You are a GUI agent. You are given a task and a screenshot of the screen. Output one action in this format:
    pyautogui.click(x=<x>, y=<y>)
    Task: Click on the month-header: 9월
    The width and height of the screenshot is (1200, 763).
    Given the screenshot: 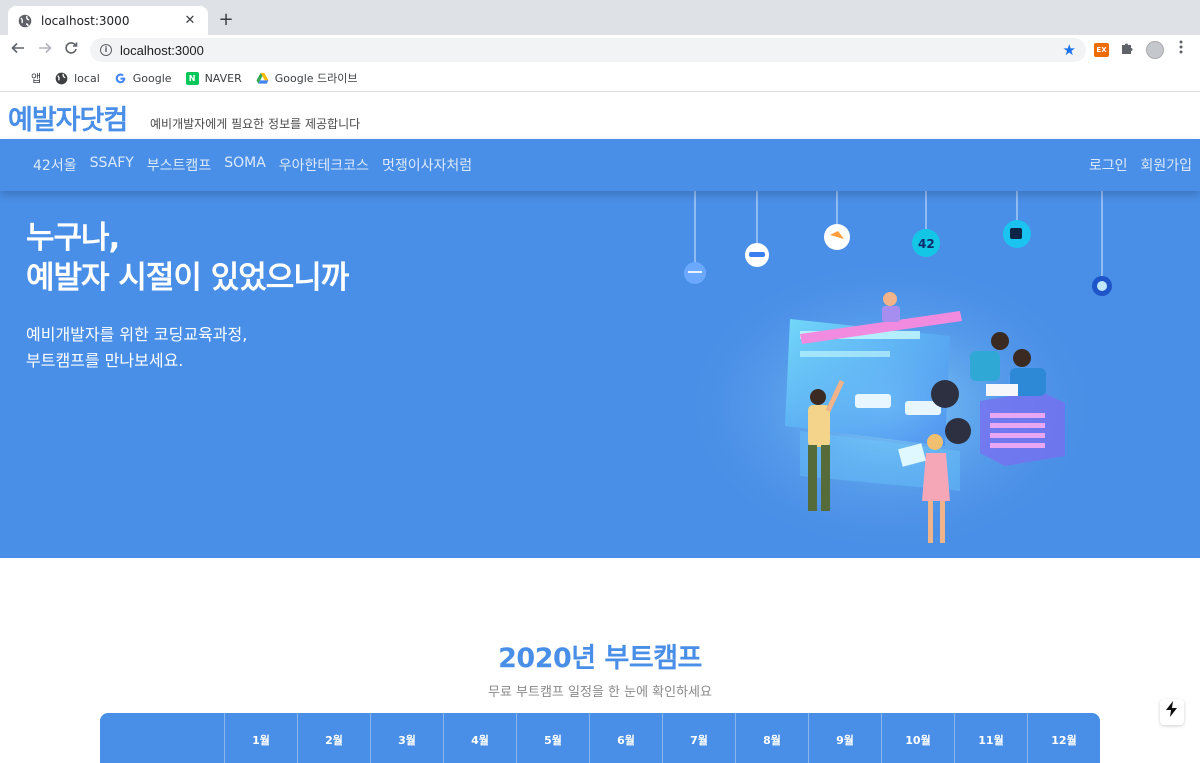 What is the action you would take?
    pyautogui.click(x=844, y=738)
    